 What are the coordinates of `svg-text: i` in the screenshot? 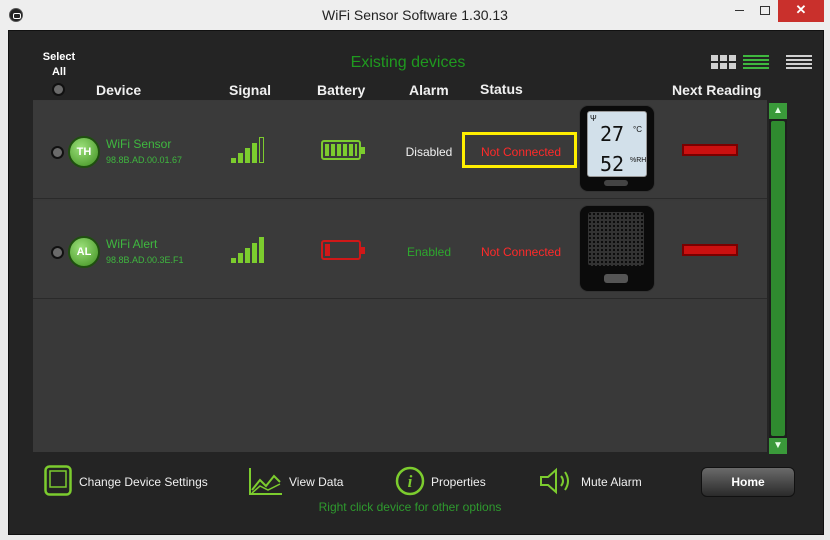 It's located at (410, 481).